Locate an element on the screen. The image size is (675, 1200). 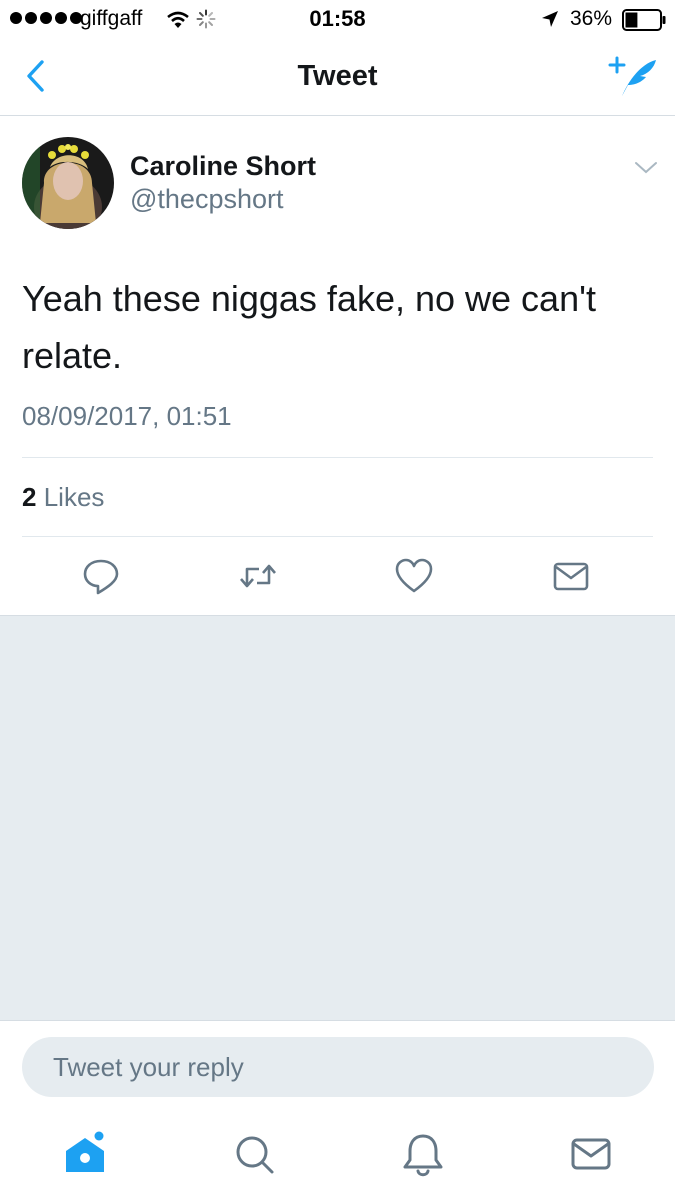
search-icon is located at coordinates (255, 1155).